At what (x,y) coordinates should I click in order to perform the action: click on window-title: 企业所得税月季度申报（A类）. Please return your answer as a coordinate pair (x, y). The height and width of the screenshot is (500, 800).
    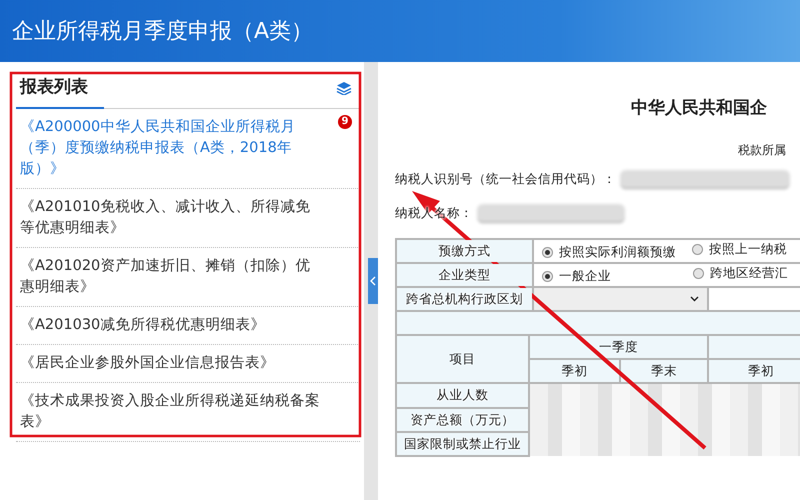
    Looking at the image, I should click on (163, 32).